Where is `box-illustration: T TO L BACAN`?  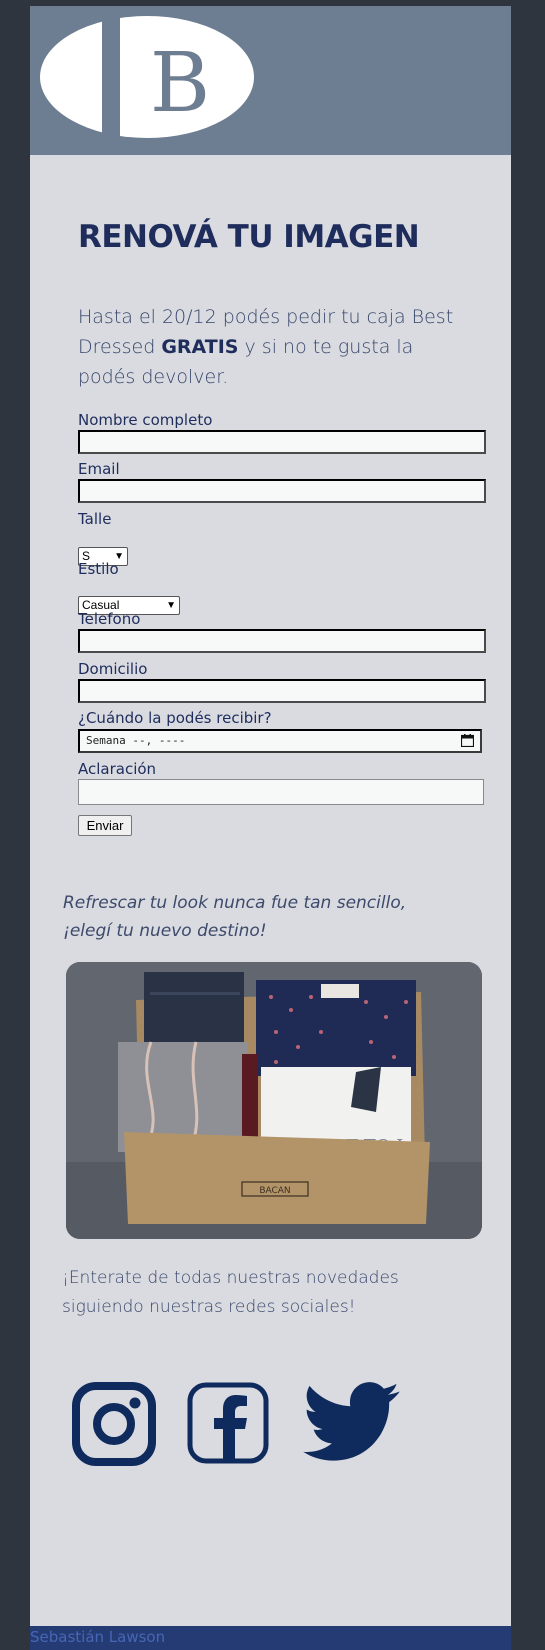 box-illustration: T TO L BACAN is located at coordinates (274, 1100).